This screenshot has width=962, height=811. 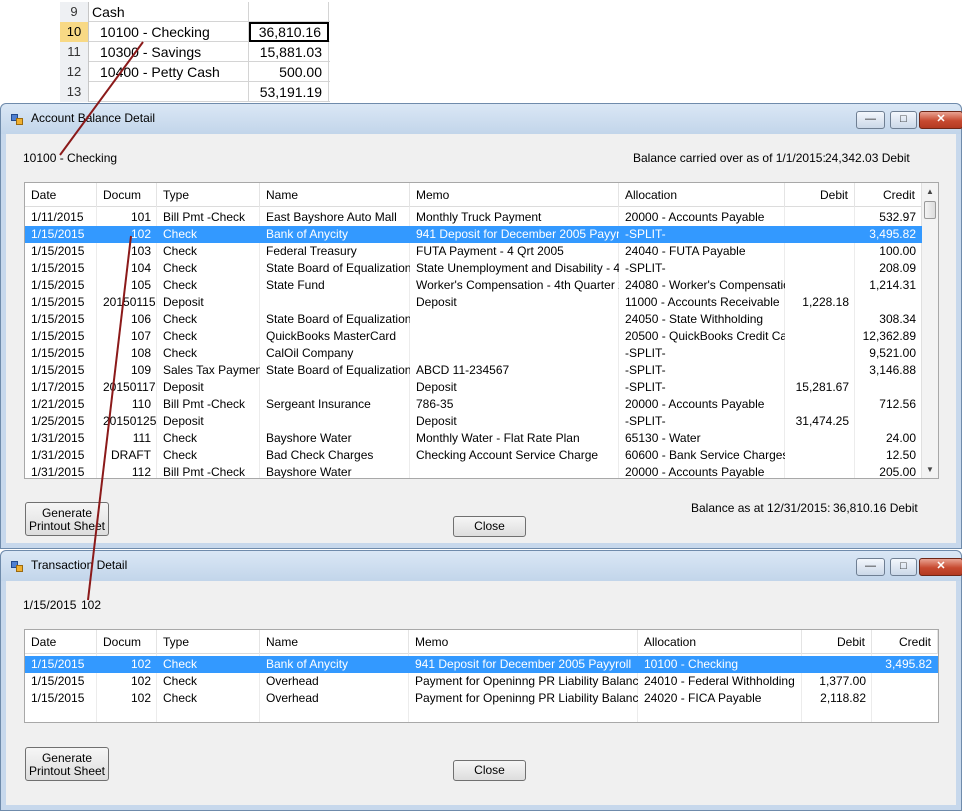 What do you see at coordinates (289, 32) in the screenshot?
I see `sheet-cell-value-active: 36,810.16` at bounding box center [289, 32].